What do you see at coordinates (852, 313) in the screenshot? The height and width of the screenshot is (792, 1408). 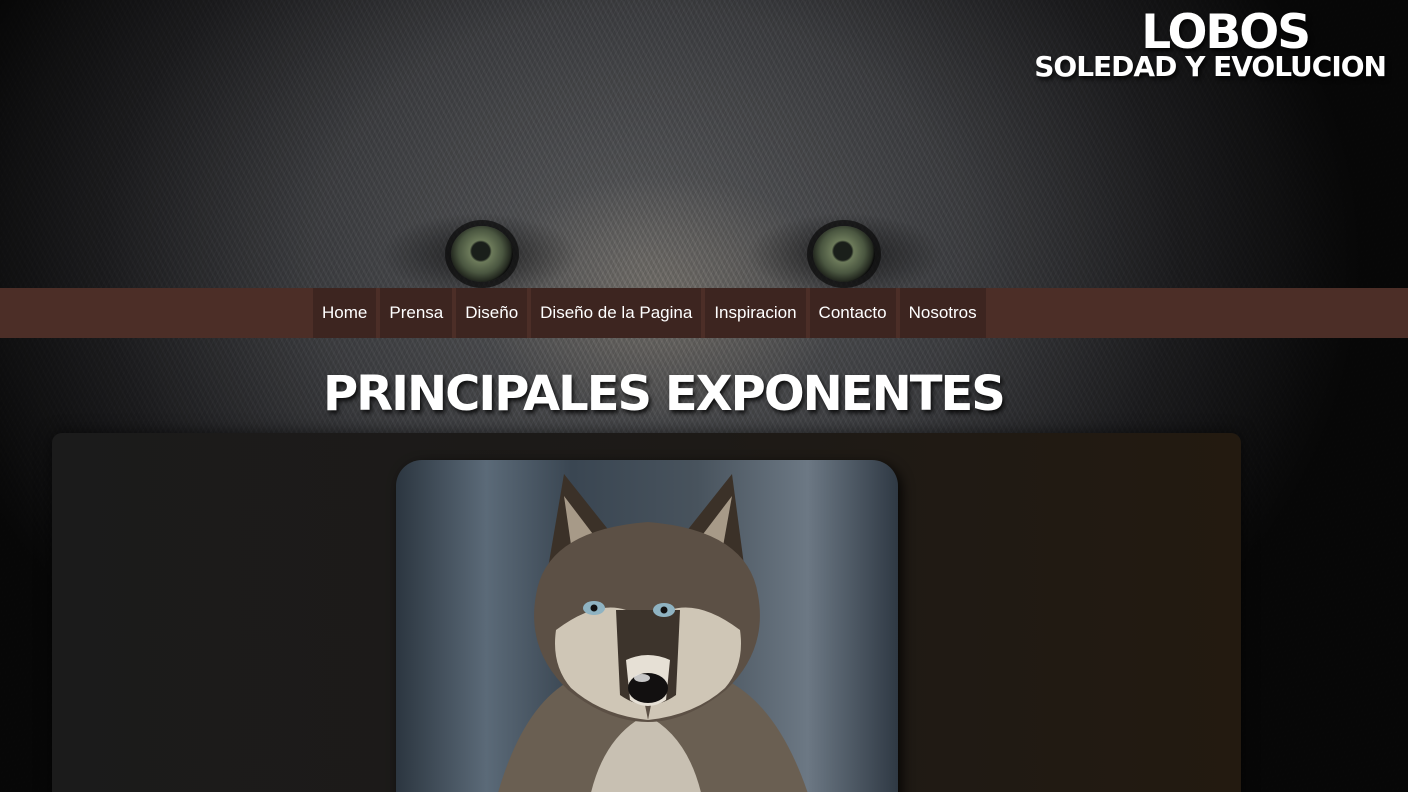 I see `nav-item-contacto: Contacto` at bounding box center [852, 313].